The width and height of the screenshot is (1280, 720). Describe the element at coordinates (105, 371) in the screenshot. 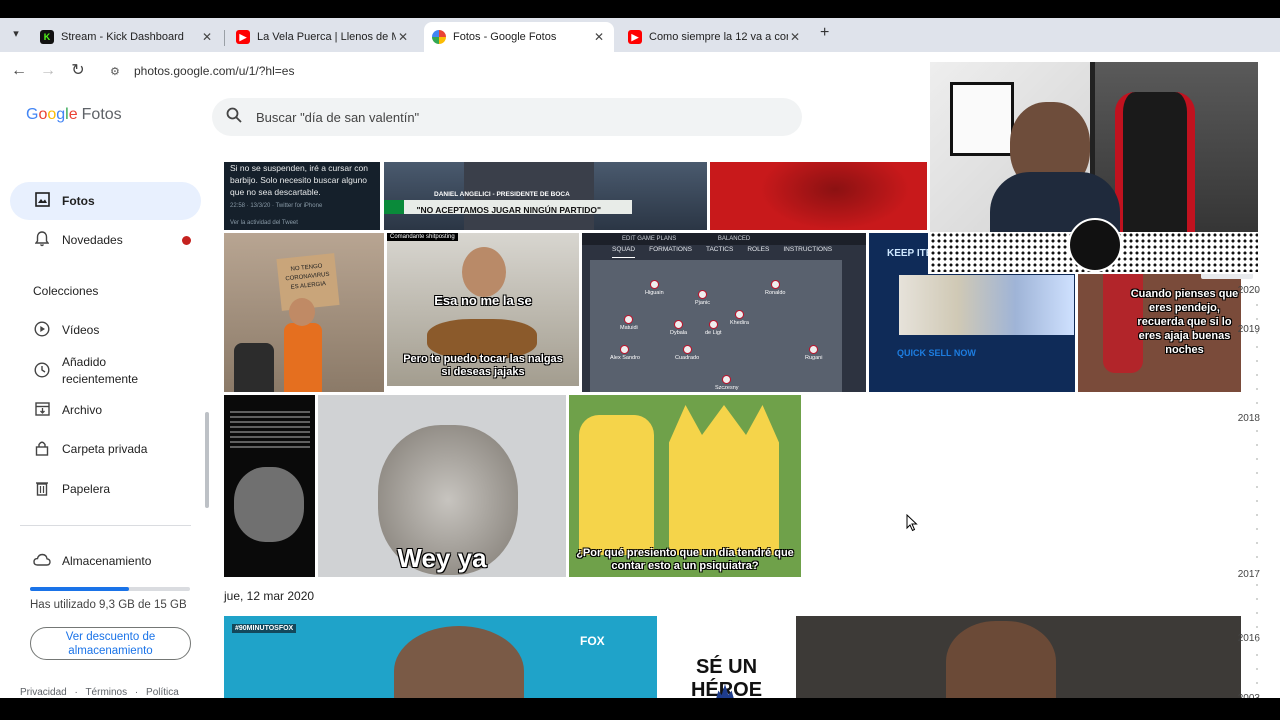

I see `sidebar-item-recientes: Añadido recientemente` at that location.